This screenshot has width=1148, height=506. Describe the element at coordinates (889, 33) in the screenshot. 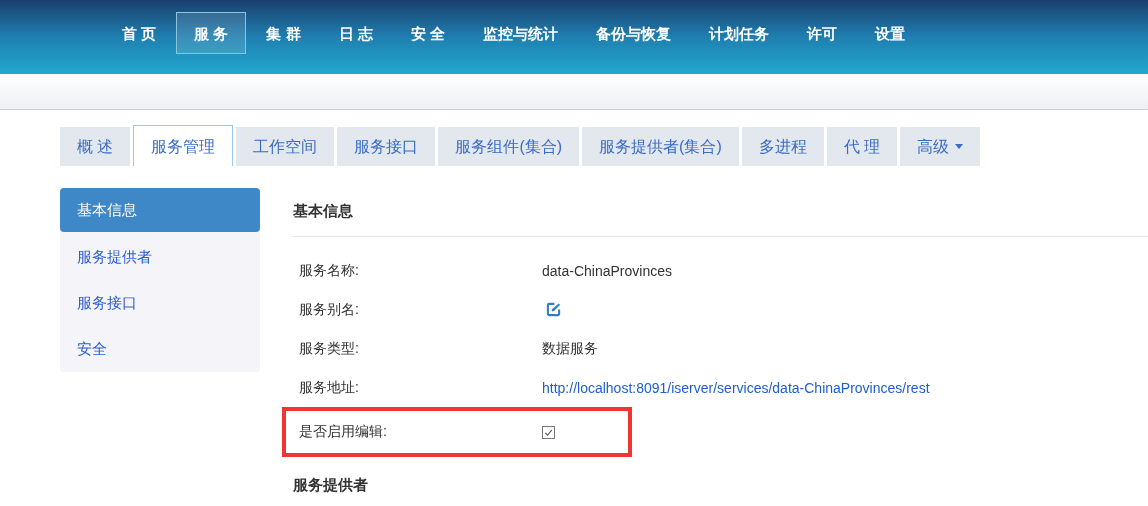

I see `nav-item: 设置` at that location.